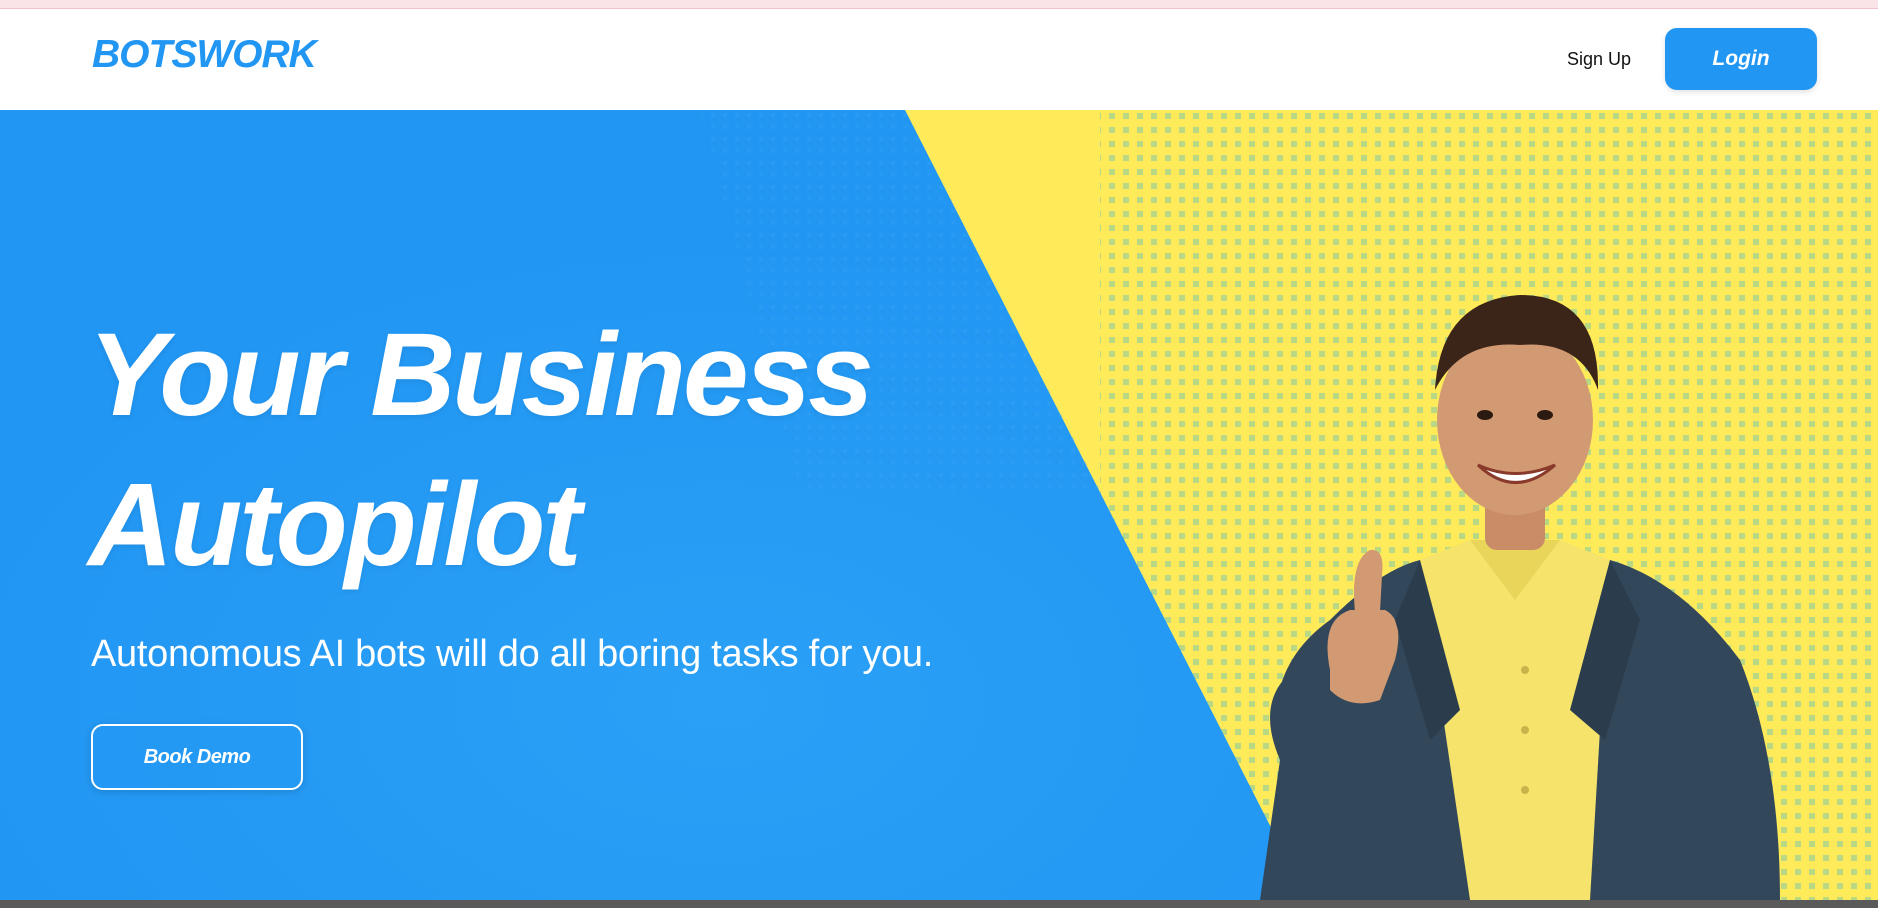  I want to click on book-demo-button: Book Demo, so click(197, 757).